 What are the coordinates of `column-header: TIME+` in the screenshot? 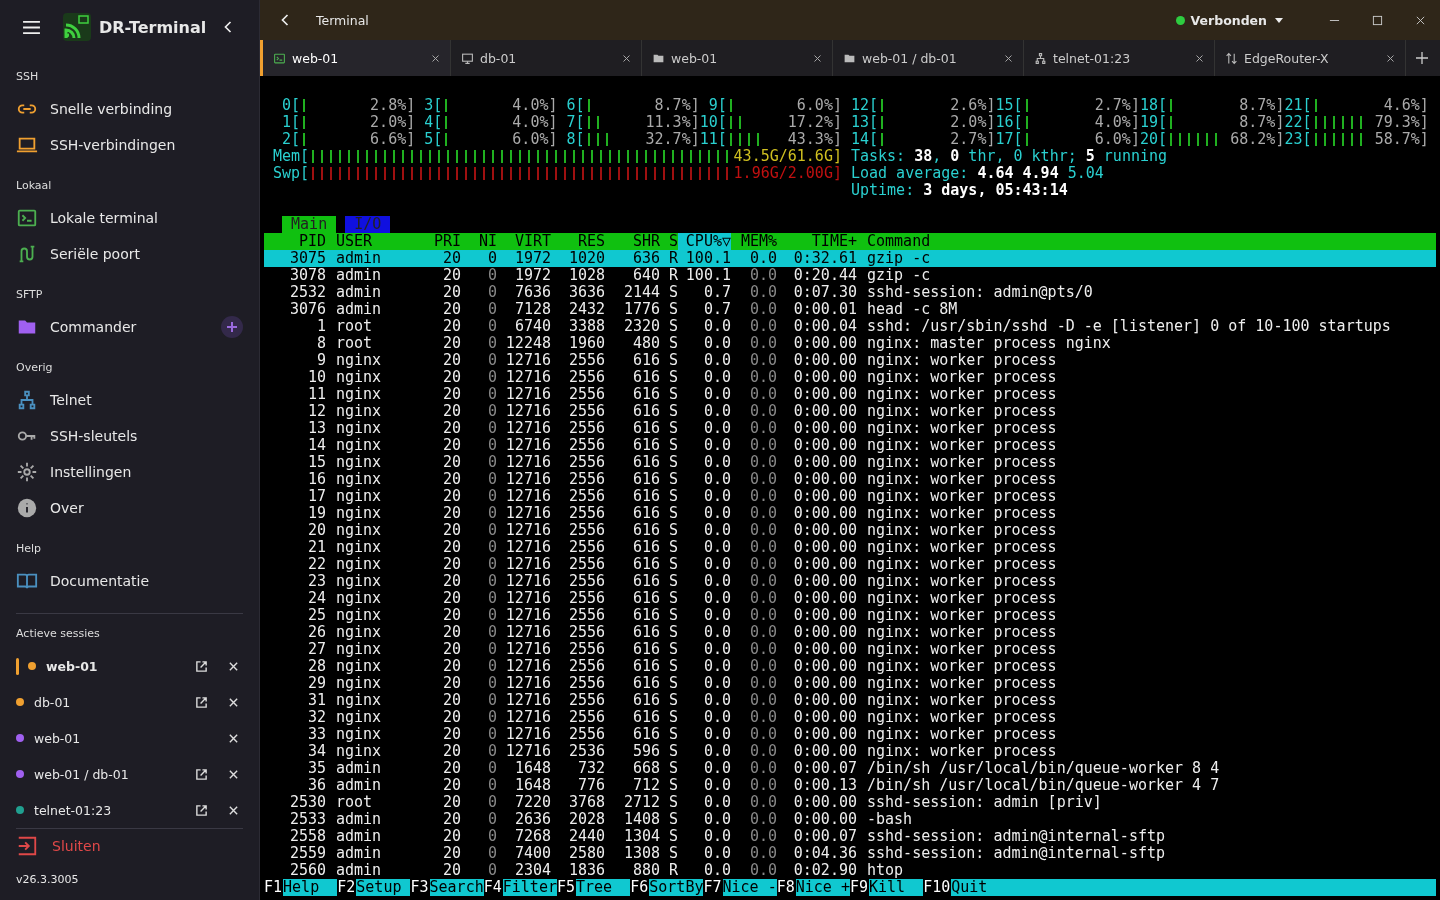 It's located at (817, 241).